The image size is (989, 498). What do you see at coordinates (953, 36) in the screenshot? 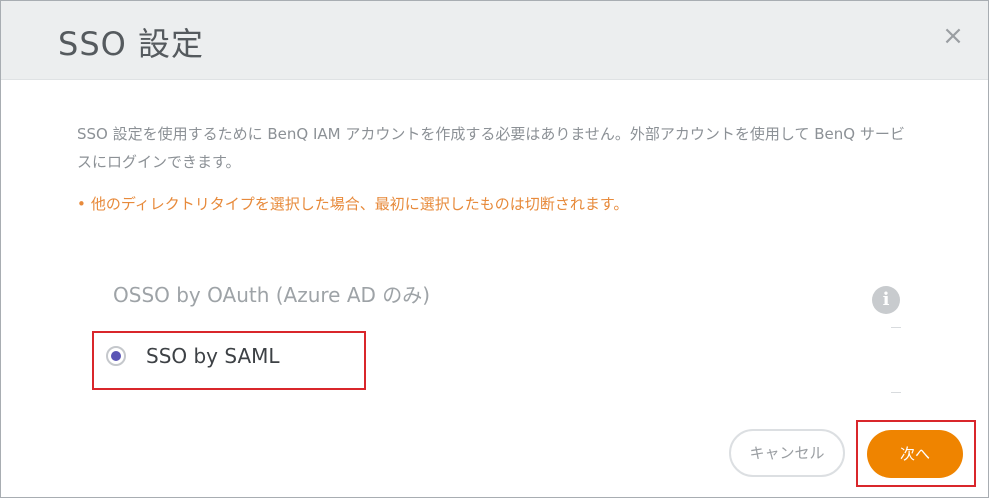
I see `close-icon: ×` at bounding box center [953, 36].